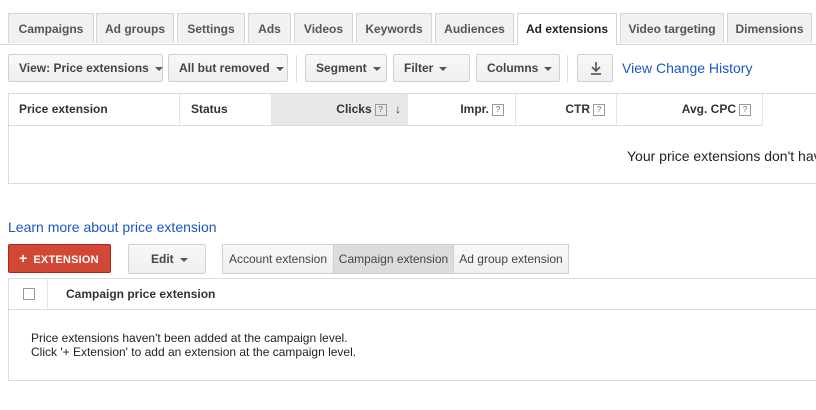 The width and height of the screenshot is (816, 410). I want to click on segment-dropdown: Segment, so click(346, 68).